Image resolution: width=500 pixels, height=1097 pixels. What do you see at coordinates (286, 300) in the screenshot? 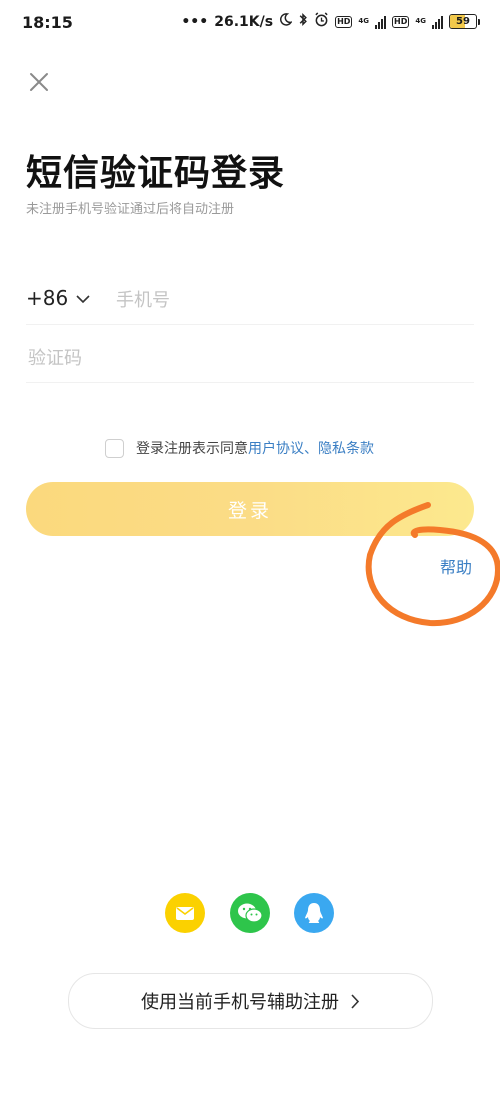
I see `phone-input` at bounding box center [286, 300].